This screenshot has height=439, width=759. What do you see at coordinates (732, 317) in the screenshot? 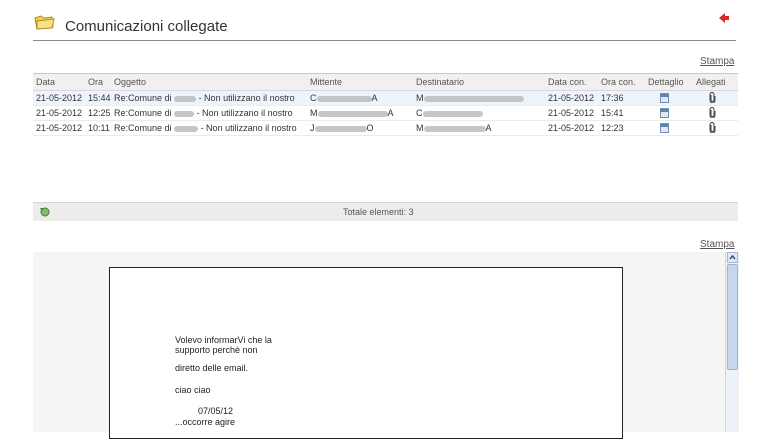
I see `scroll-thumb` at bounding box center [732, 317].